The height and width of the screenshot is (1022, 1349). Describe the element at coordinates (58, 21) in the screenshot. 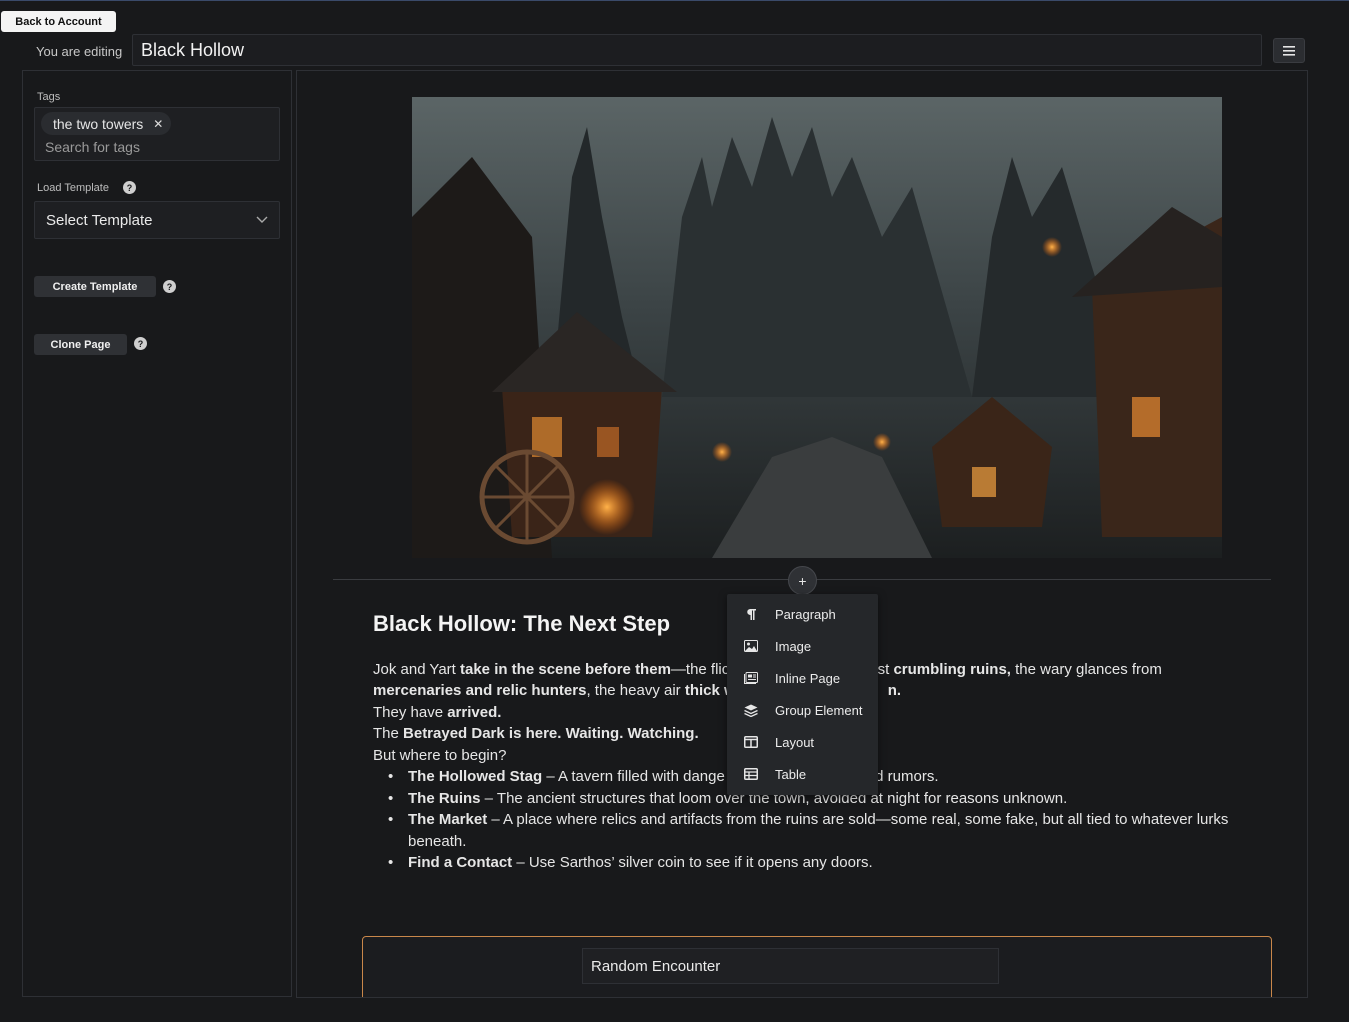

I see `back-to-account-button: Back to Account` at that location.